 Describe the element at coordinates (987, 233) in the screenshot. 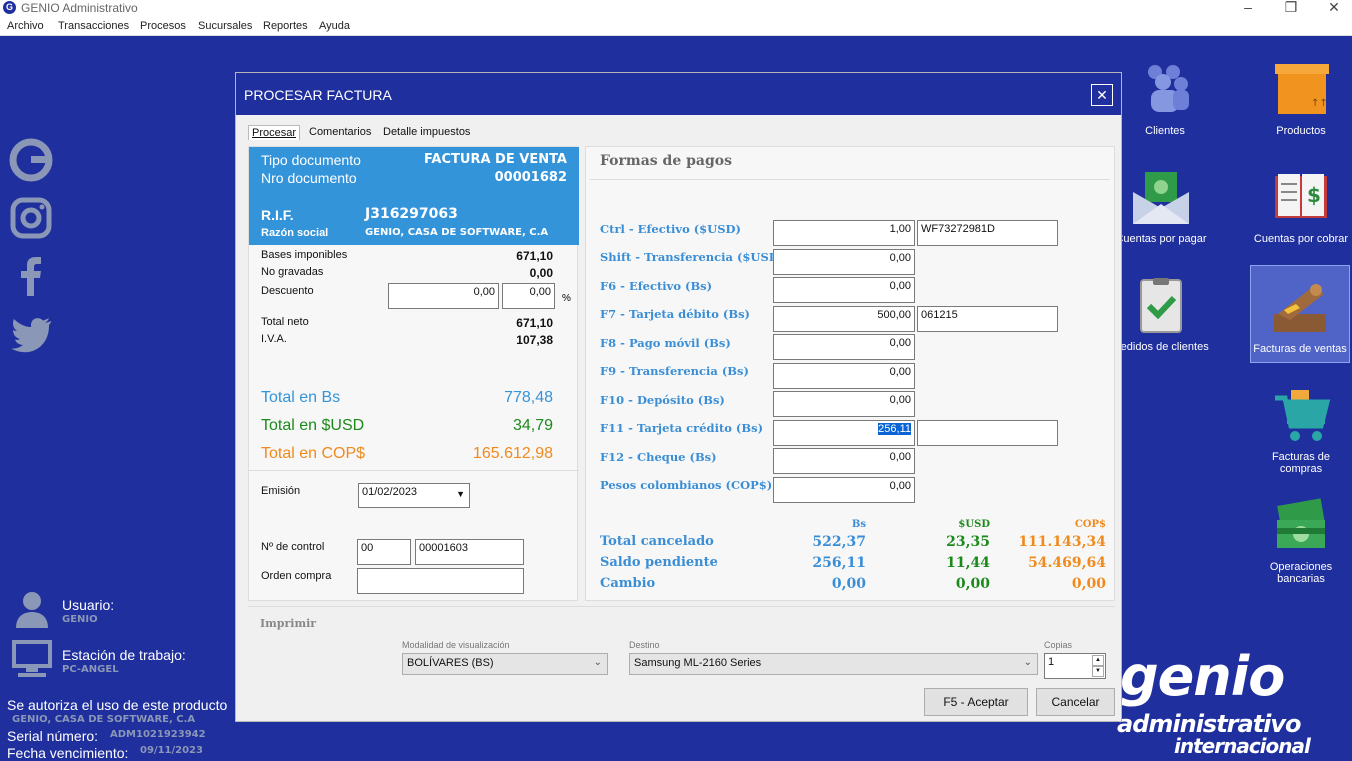

I see `pay-ref-efectivo-usd: WF73272981D` at that location.